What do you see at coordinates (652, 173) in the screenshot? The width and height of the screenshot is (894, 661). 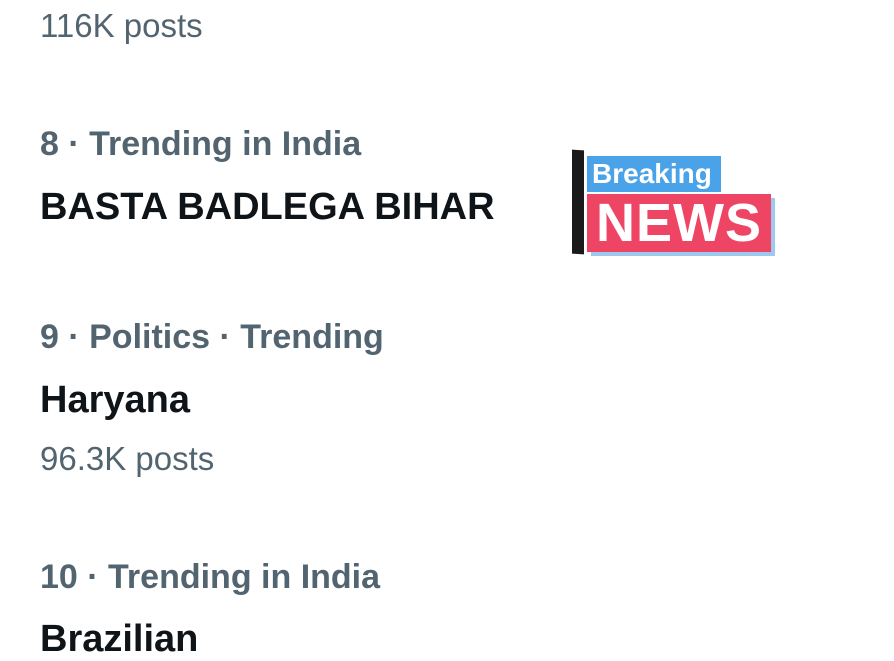 I see `sticker-breaking-text: Breaking` at bounding box center [652, 173].